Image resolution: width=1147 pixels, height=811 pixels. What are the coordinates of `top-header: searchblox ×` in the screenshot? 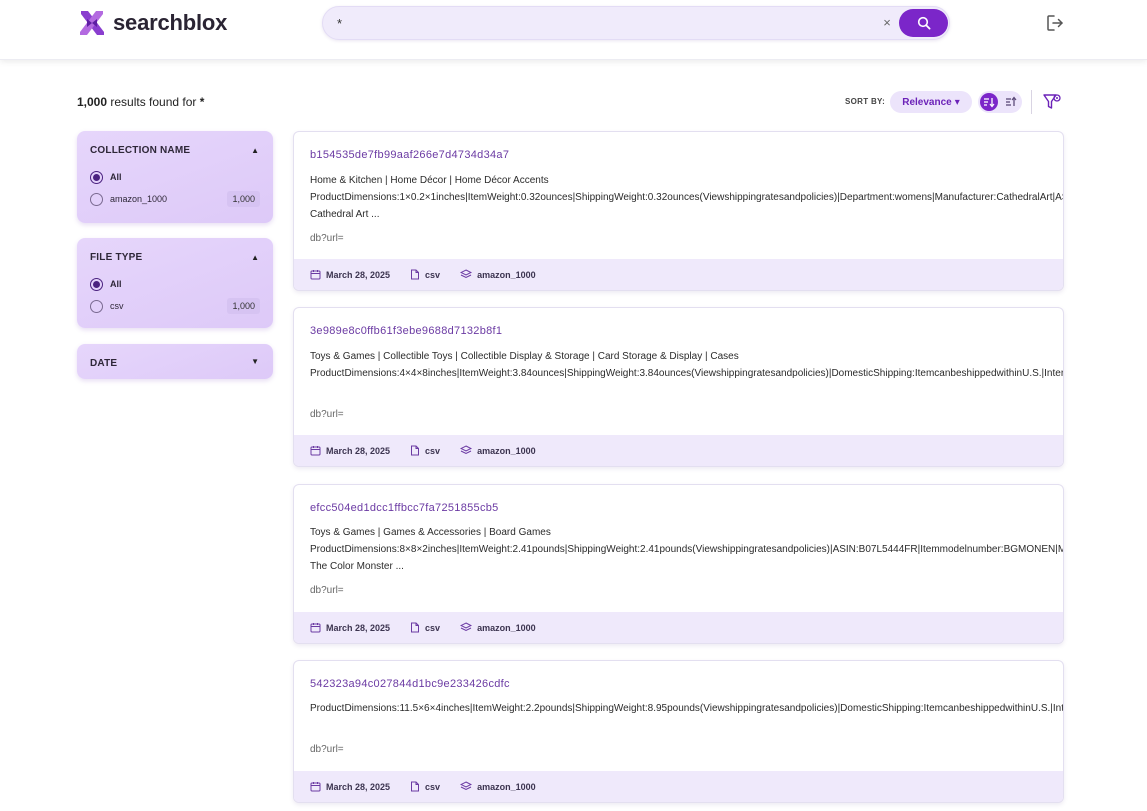 It's located at (573, 30).